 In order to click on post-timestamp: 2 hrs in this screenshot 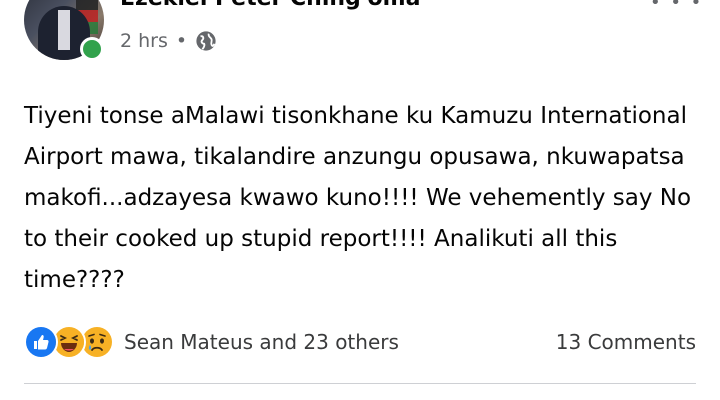, I will do `click(144, 41)`.